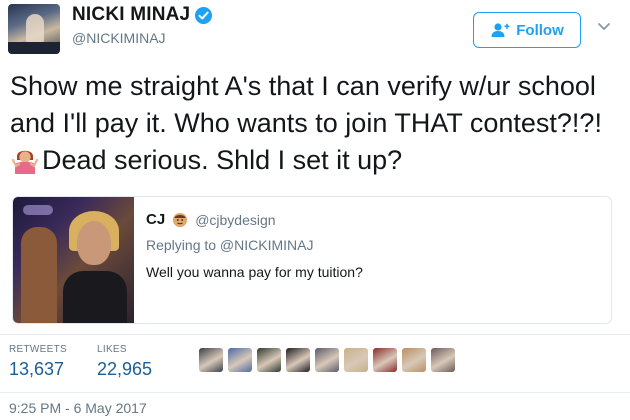 The height and width of the screenshot is (420, 630). What do you see at coordinates (125, 369) in the screenshot?
I see `likes-count: 22,965` at bounding box center [125, 369].